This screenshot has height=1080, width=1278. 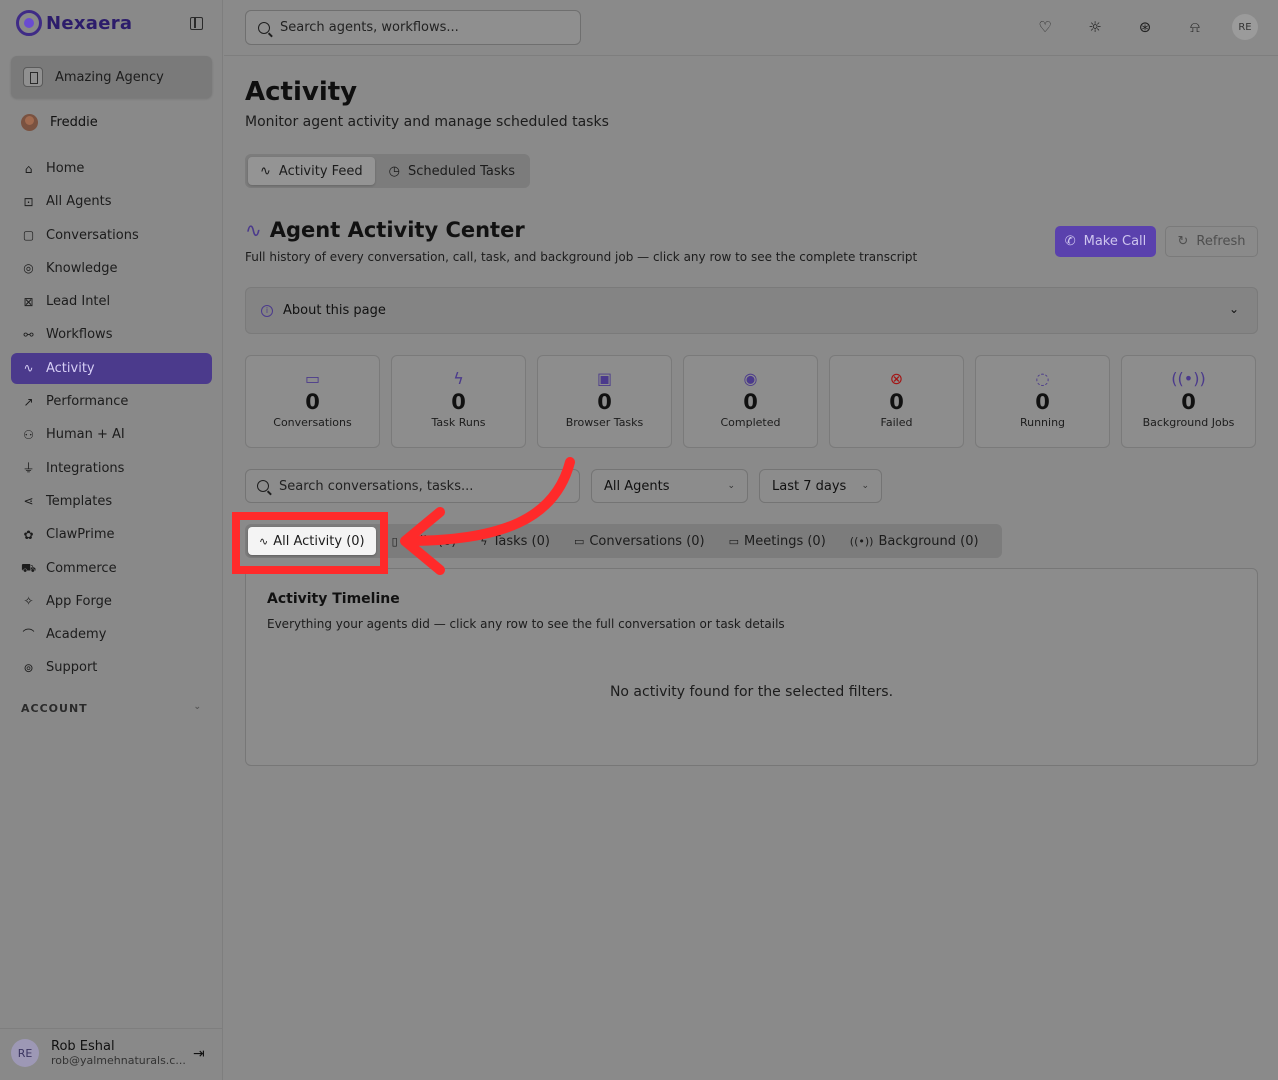 What do you see at coordinates (1221, 241) in the screenshot?
I see `refresh-label: Refresh` at bounding box center [1221, 241].